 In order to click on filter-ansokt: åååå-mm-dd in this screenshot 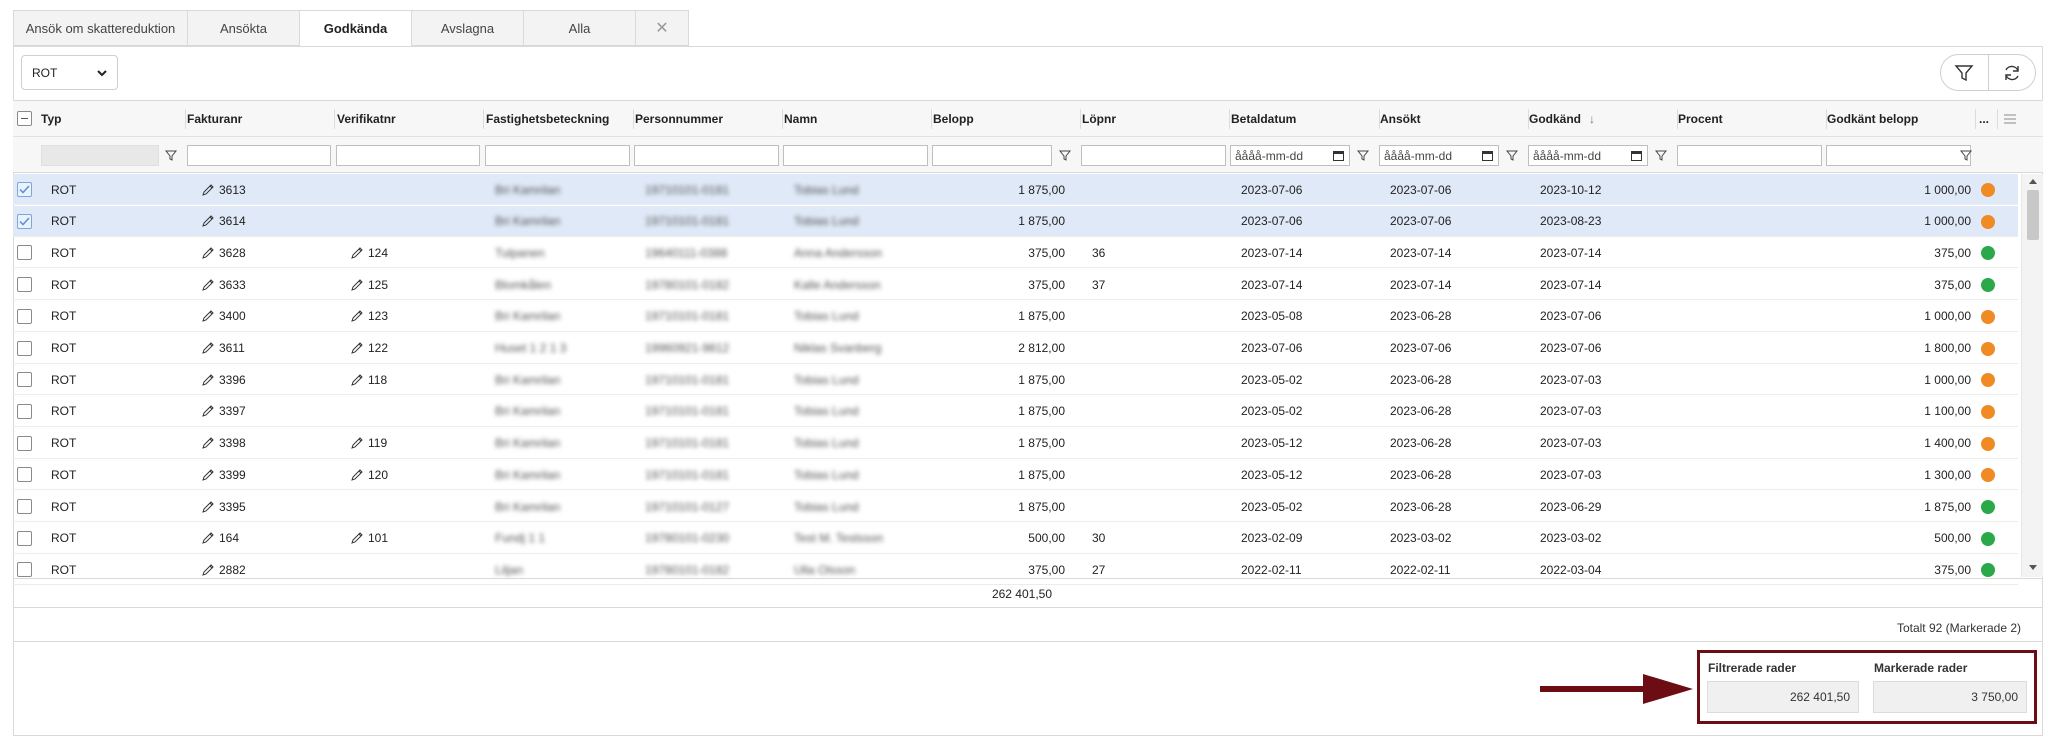, I will do `click(1439, 155)`.